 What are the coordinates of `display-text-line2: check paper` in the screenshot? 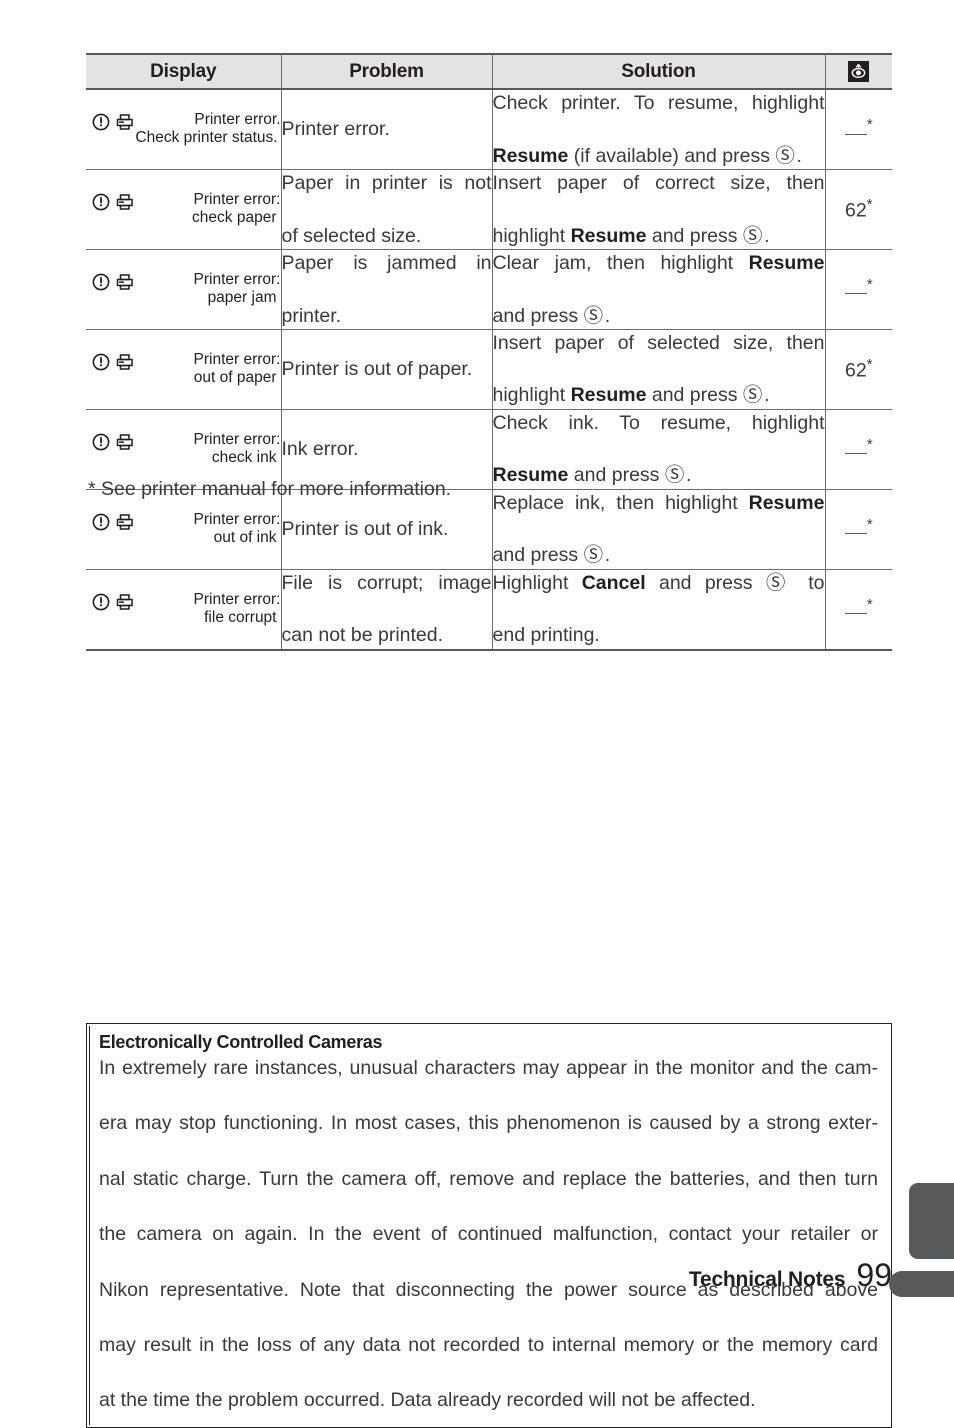 It's located at (234, 218).